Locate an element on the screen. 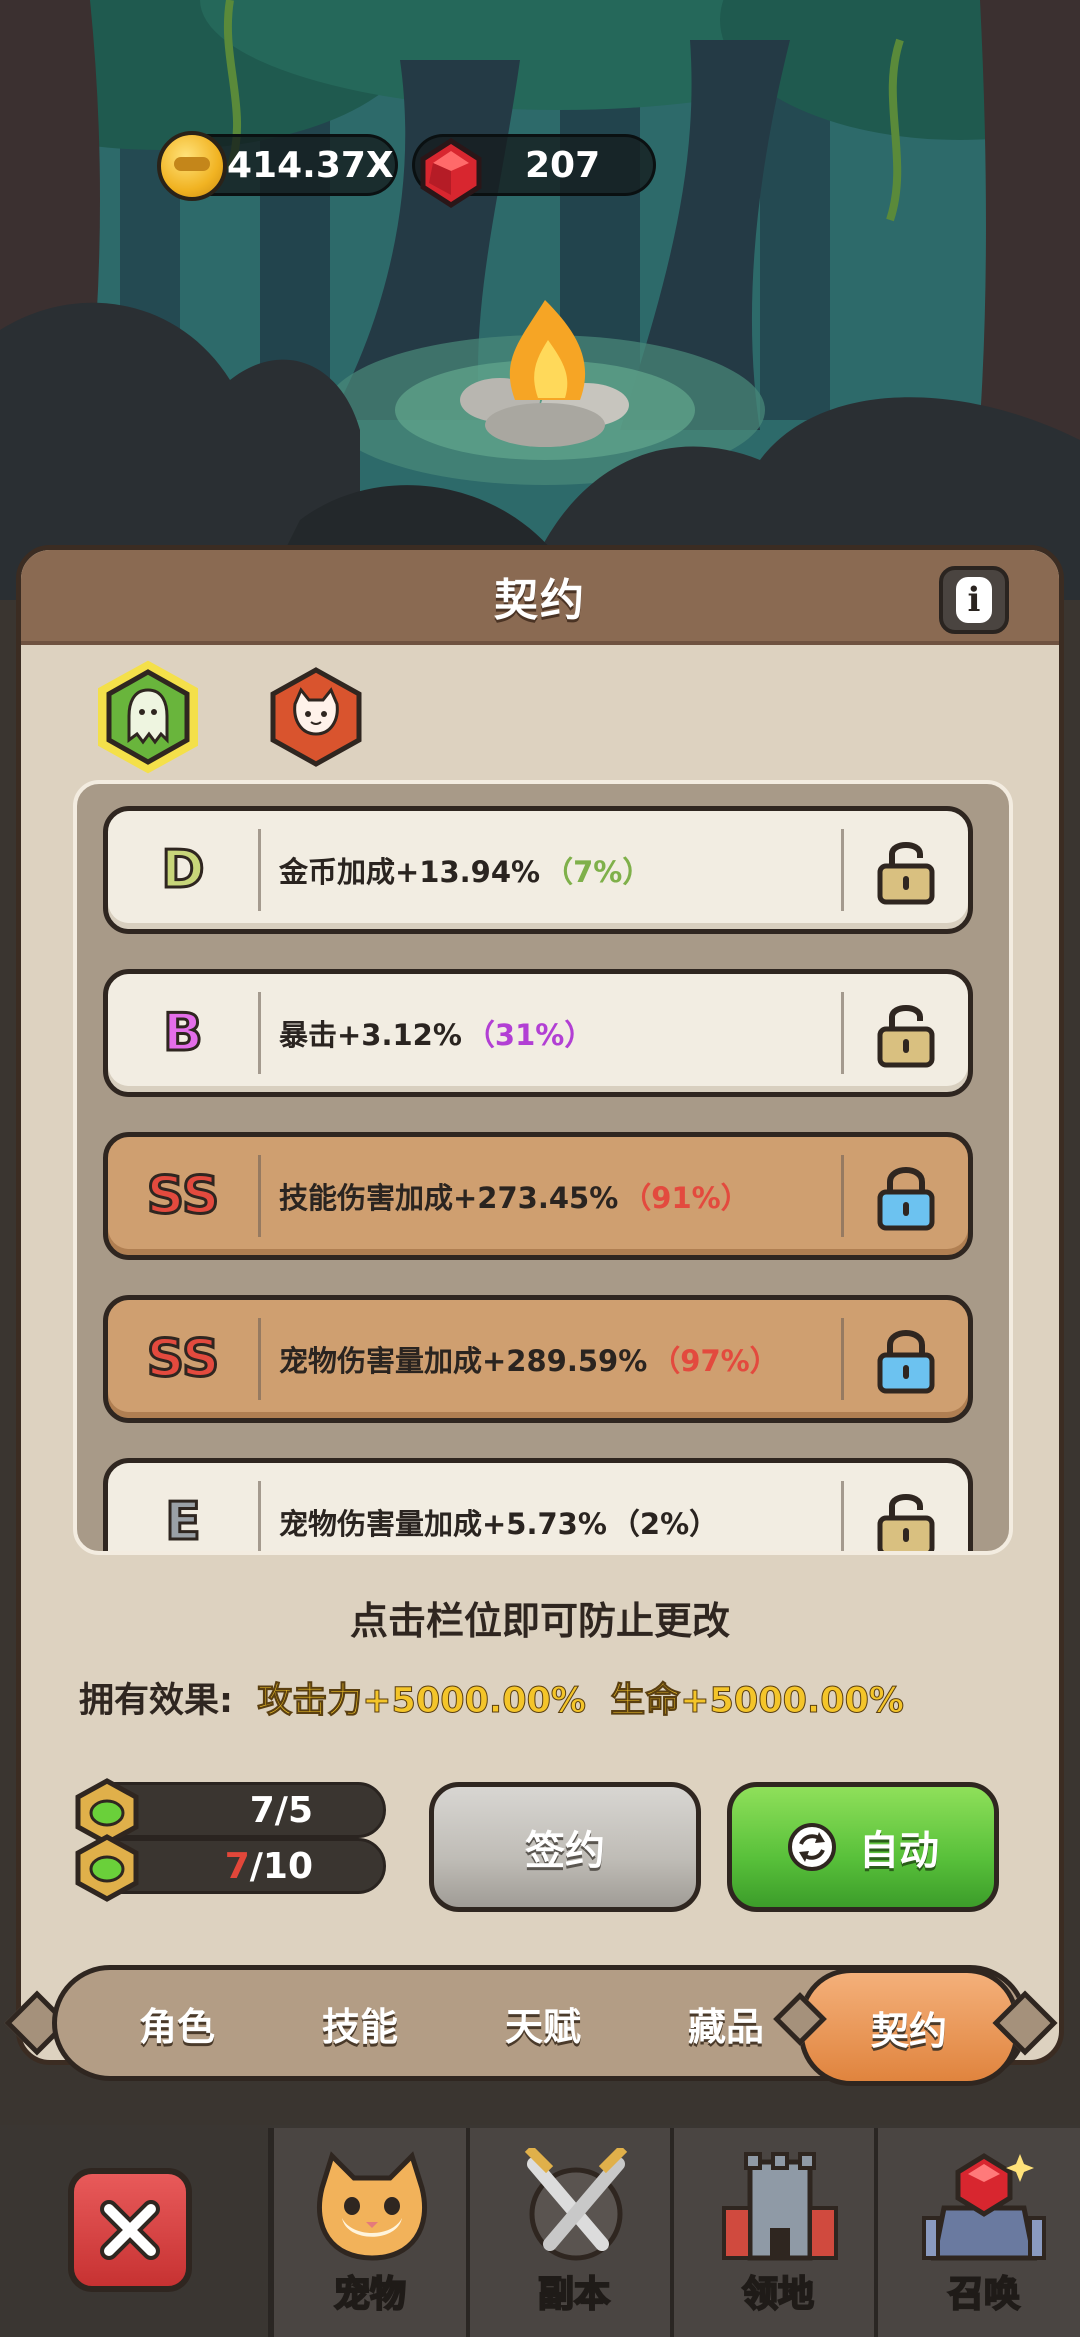  nav-items: 宠物 副本 领地 召唤 is located at coordinates (674, 2232).